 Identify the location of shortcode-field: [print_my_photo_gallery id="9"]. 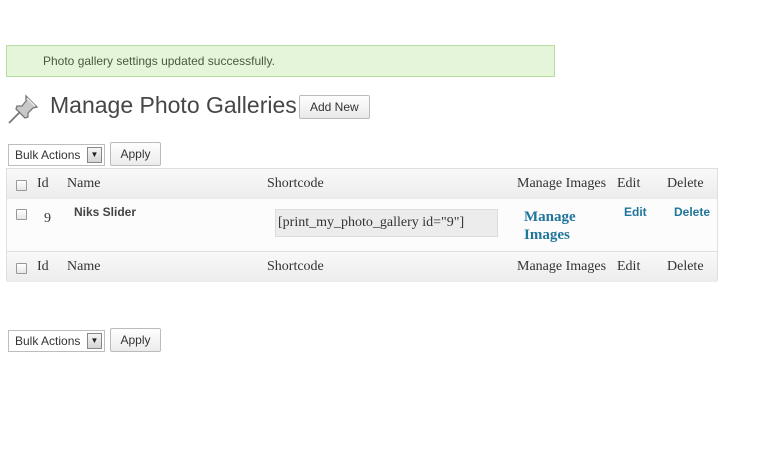
(386, 223).